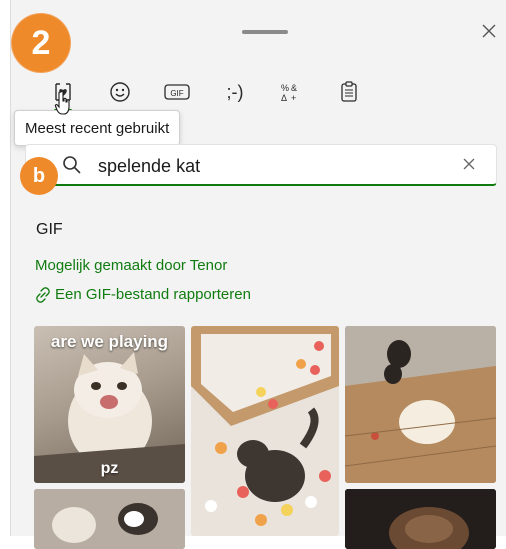 Image resolution: width=506 pixels, height=549 pixels. I want to click on step-badge-b: b, so click(39, 176).